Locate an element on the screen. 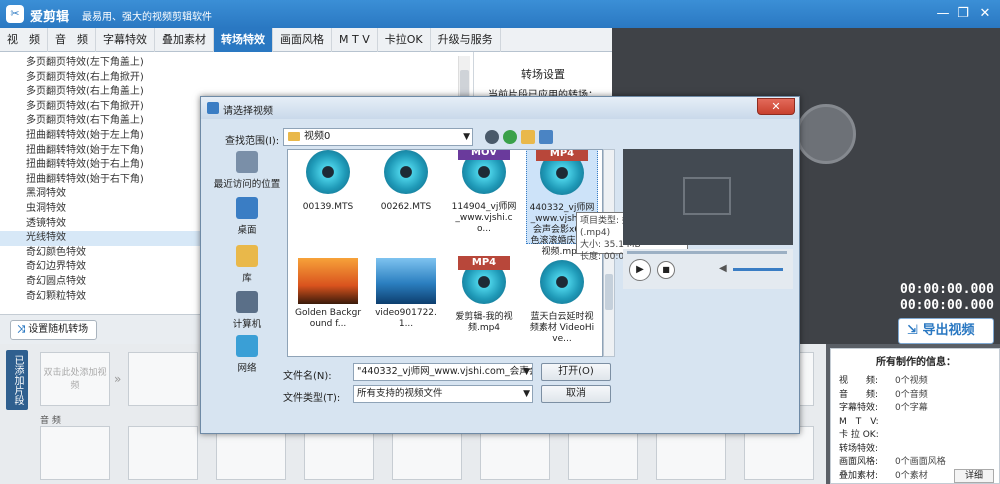  stop-icon: ■ is located at coordinates (666, 270).